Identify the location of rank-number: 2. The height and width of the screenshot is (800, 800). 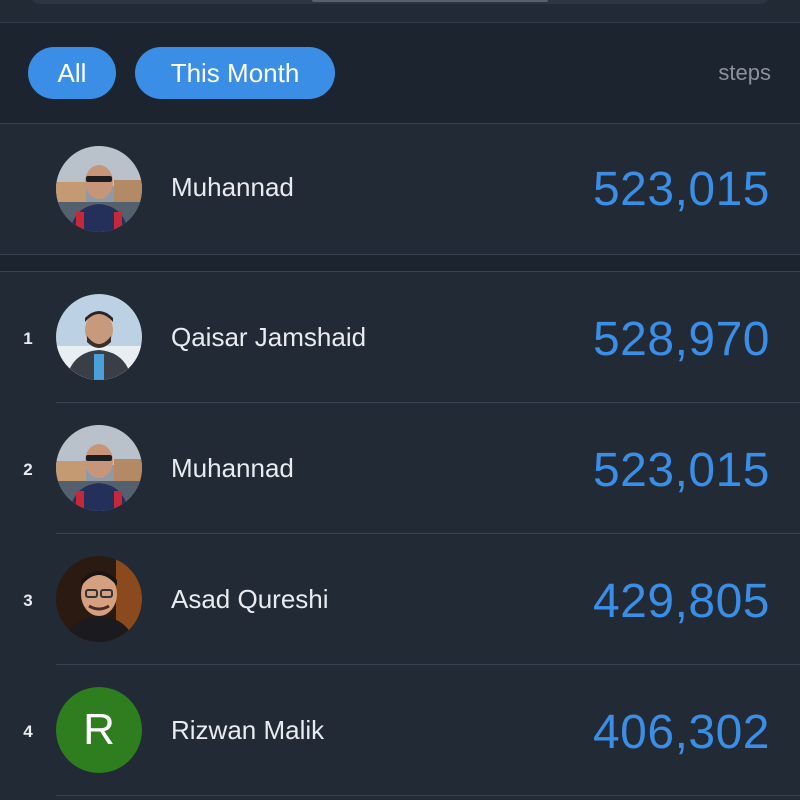
(28, 469).